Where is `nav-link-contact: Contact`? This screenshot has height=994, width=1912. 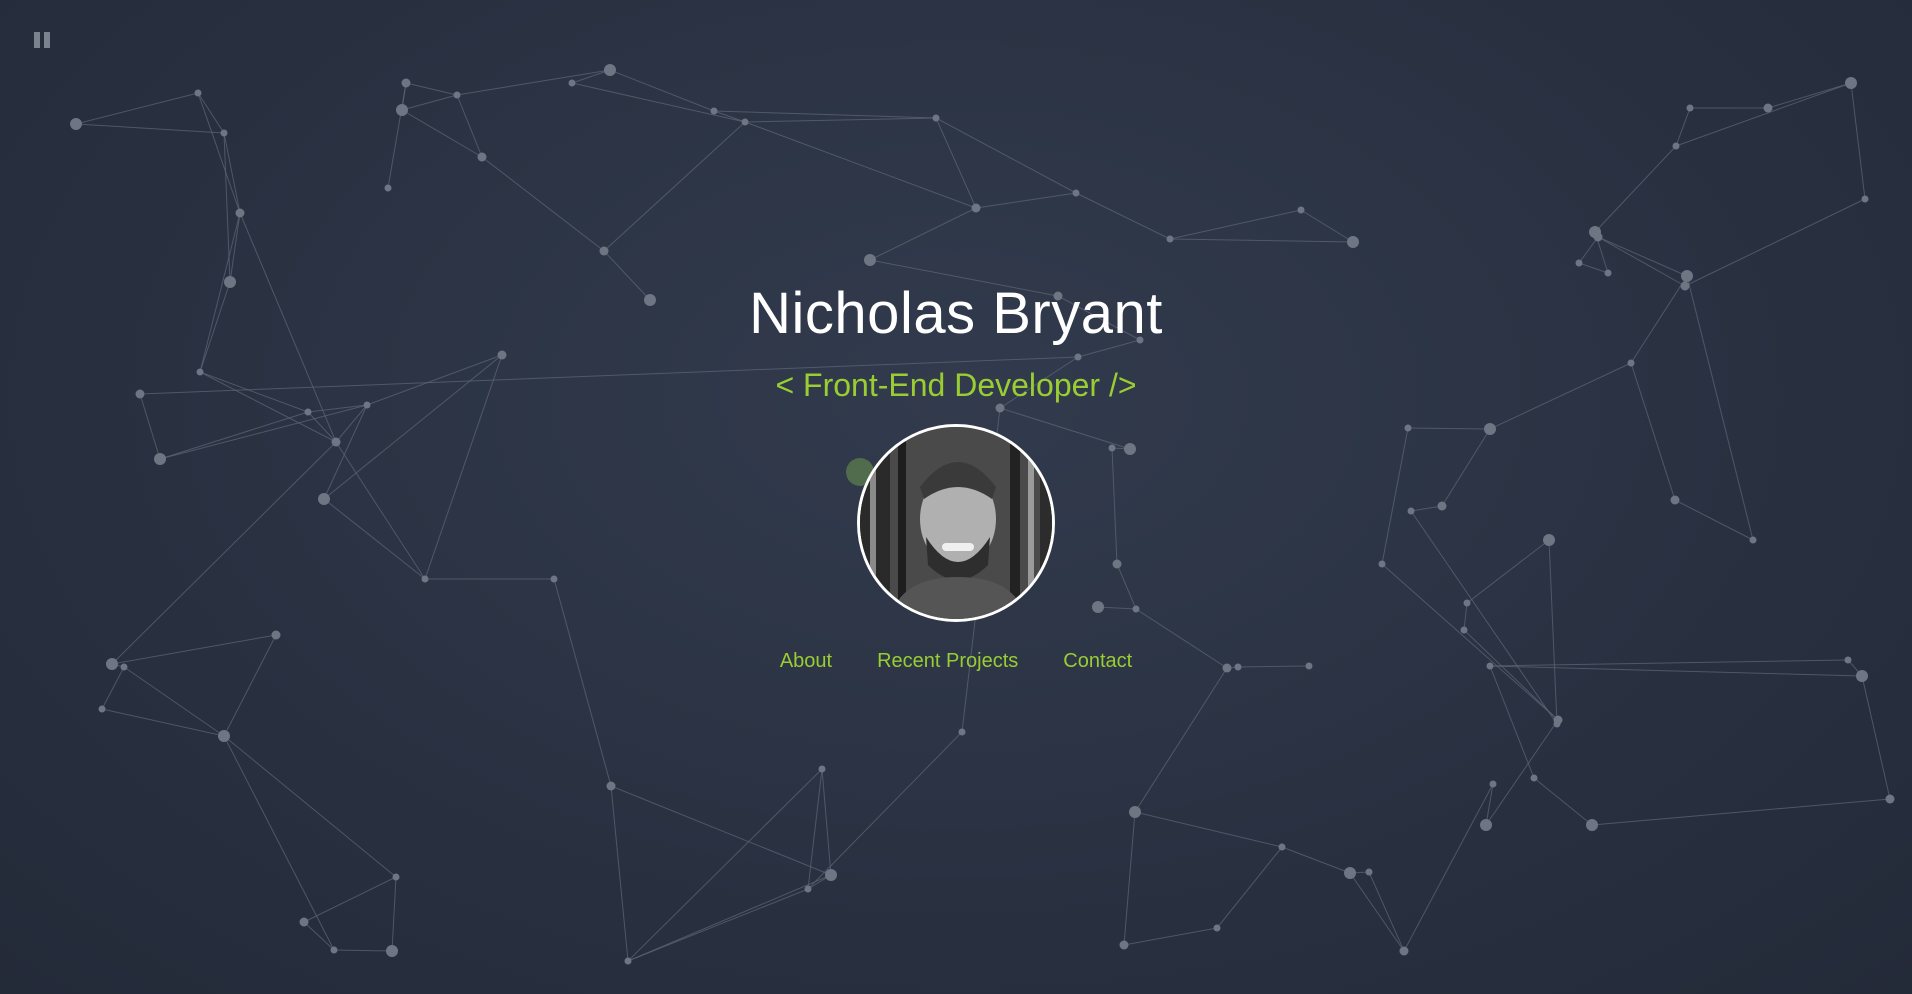 nav-link-contact: Contact is located at coordinates (1097, 661).